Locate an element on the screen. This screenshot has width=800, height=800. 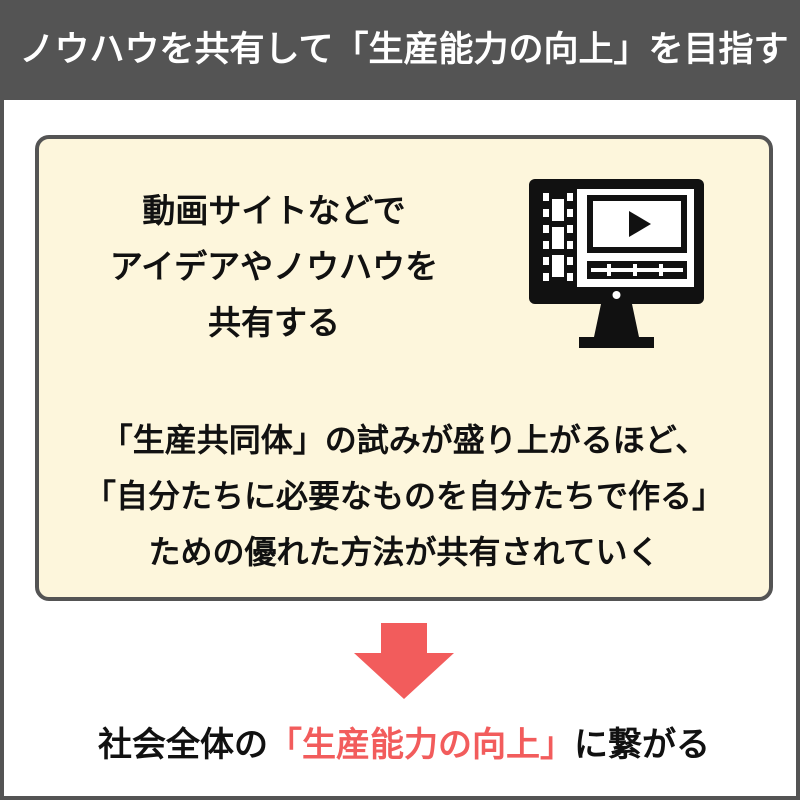
conclusion-highlight: 「生産能力の向上」 is located at coordinates (421, 745).